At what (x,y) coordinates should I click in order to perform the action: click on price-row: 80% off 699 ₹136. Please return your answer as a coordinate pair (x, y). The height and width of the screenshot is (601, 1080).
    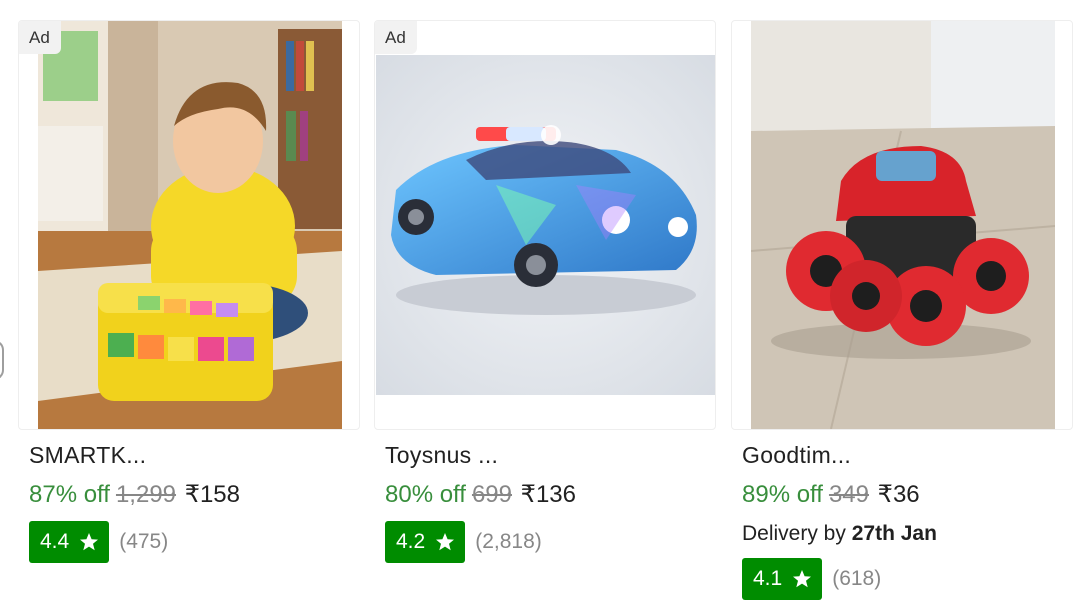
    Looking at the image, I should click on (545, 494).